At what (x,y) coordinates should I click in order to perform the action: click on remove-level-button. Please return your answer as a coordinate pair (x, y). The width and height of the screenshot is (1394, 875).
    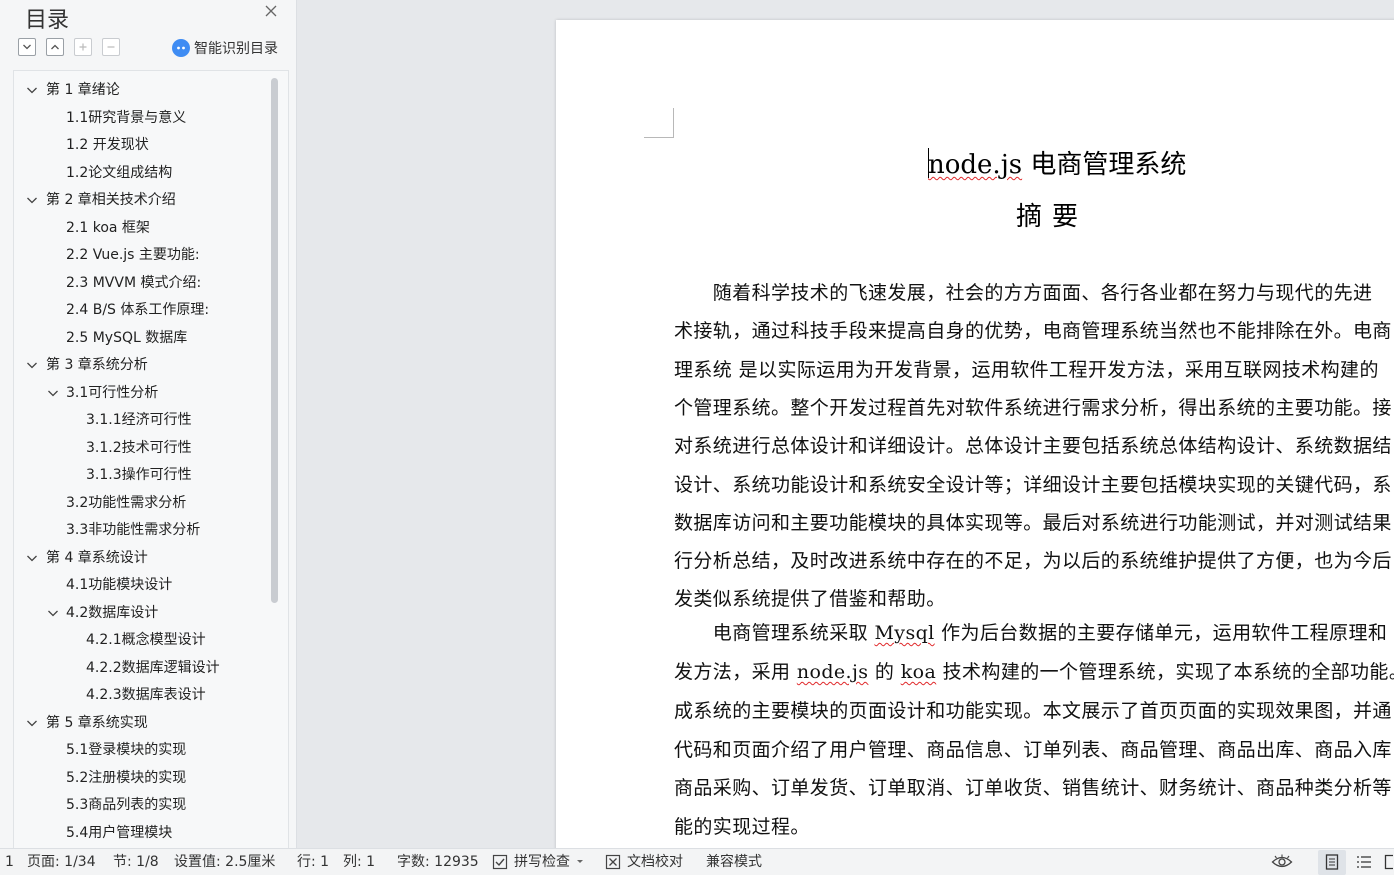
    Looking at the image, I should click on (111, 47).